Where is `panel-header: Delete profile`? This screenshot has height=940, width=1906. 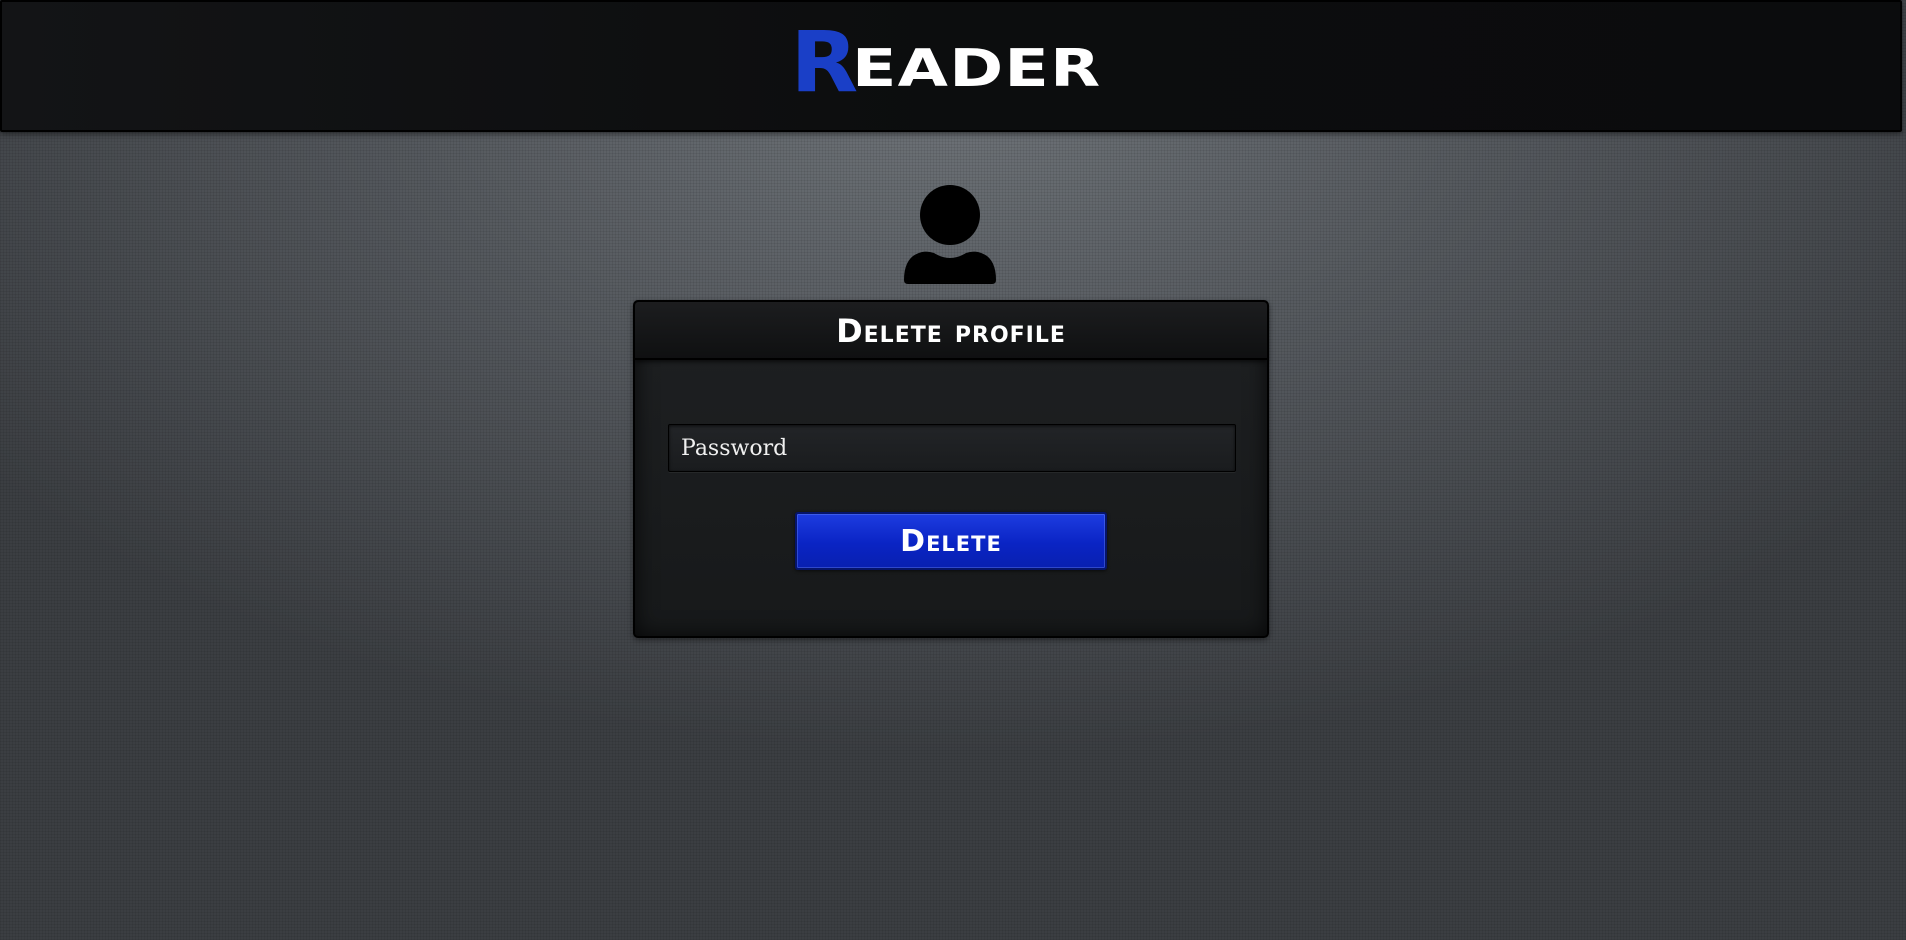
panel-header: Delete profile is located at coordinates (951, 331).